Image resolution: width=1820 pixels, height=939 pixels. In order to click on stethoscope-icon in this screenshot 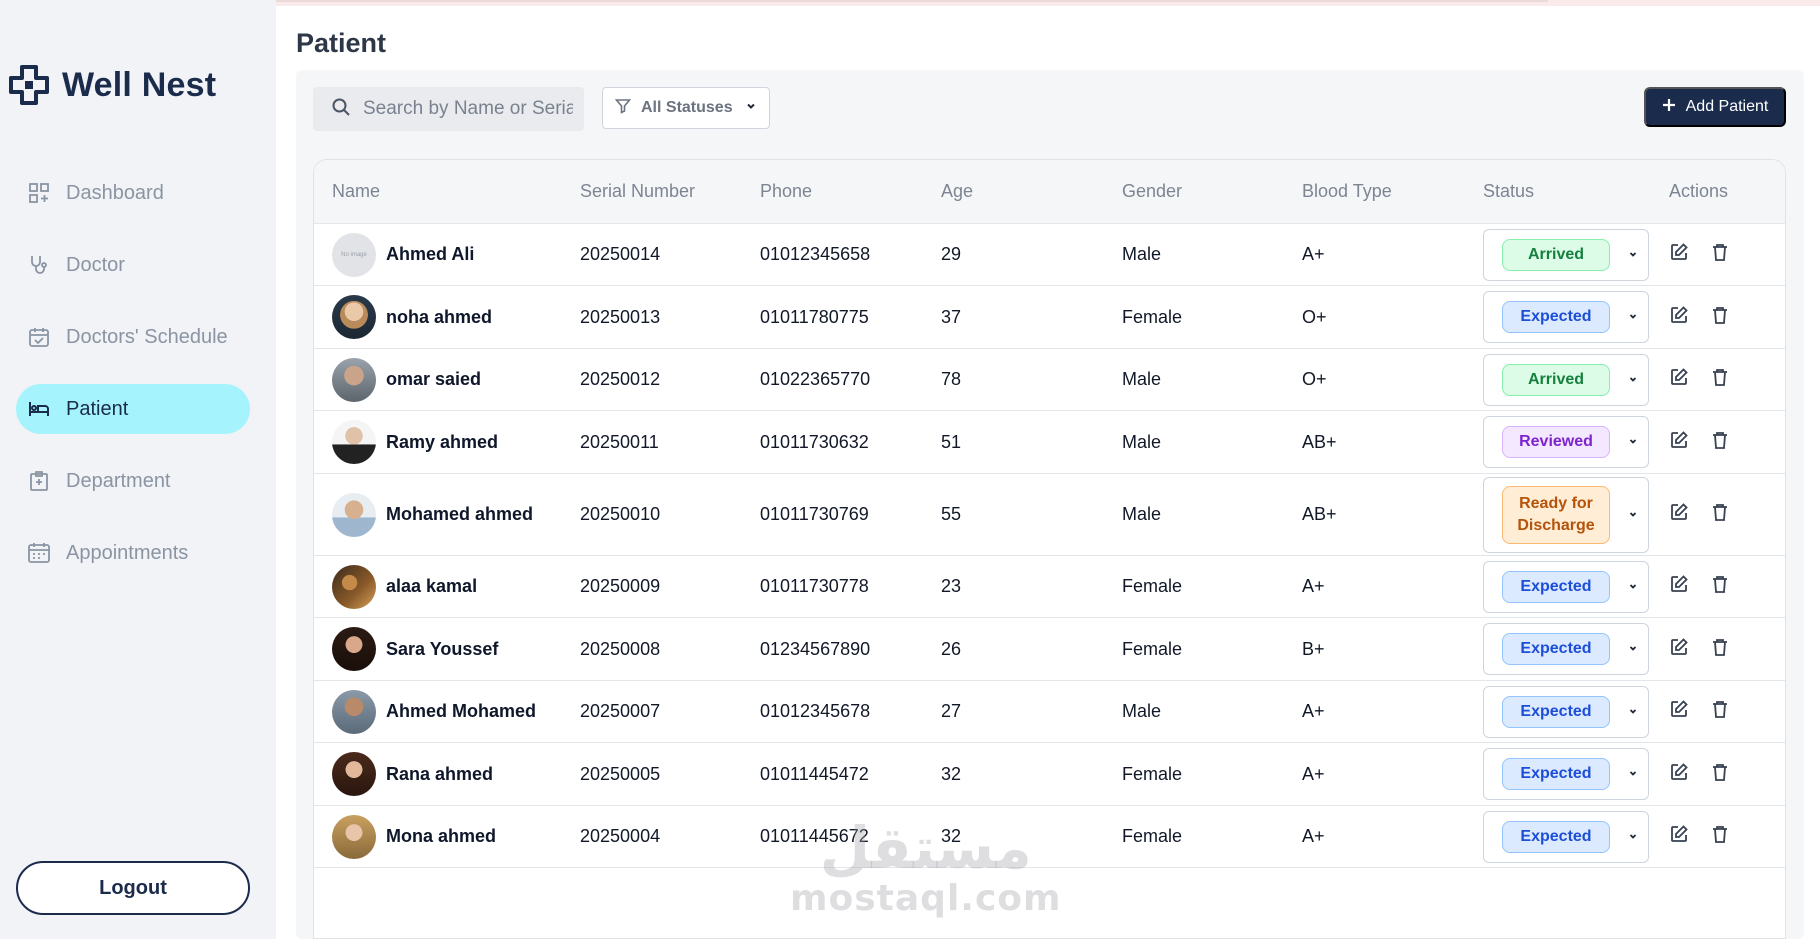, I will do `click(39, 265)`.